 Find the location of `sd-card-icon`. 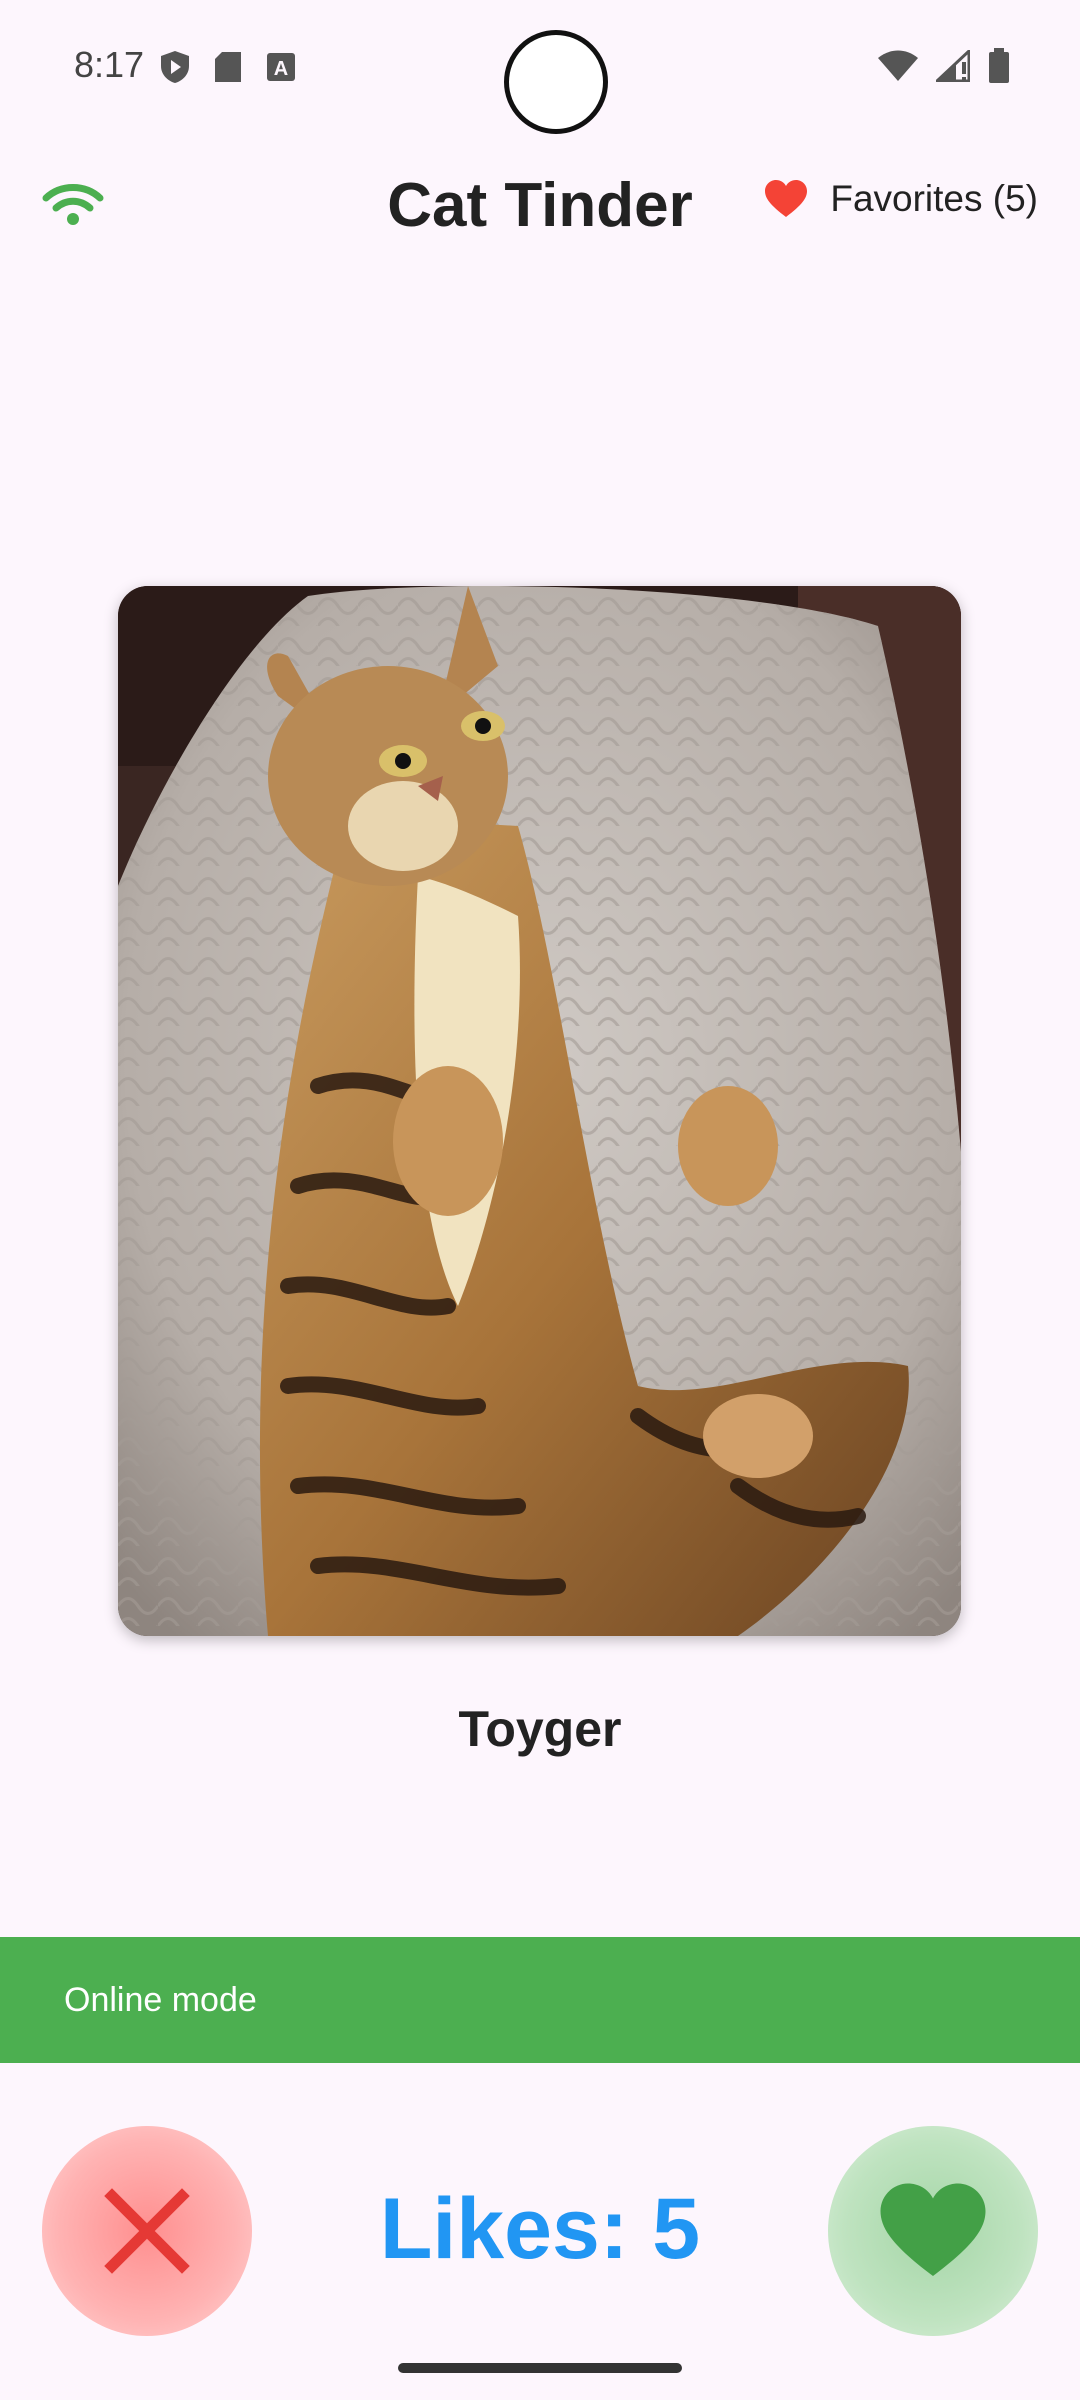

sd-card-icon is located at coordinates (228, 67).